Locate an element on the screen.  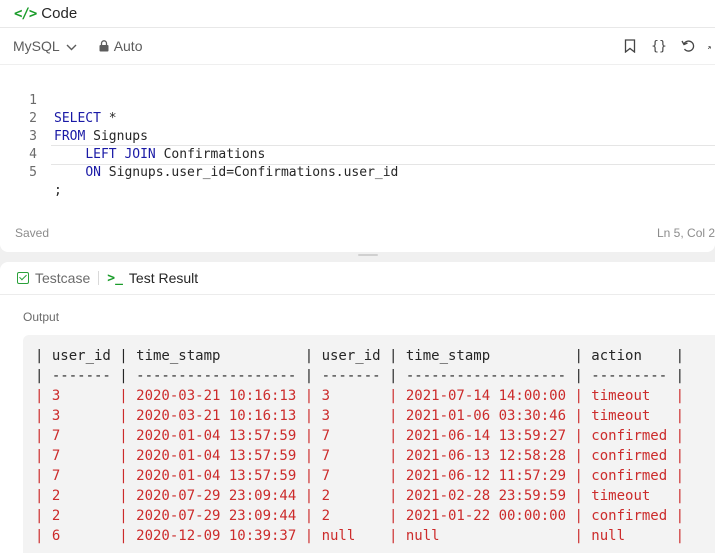
code-panel-header: </> Code is located at coordinates (357, 14).